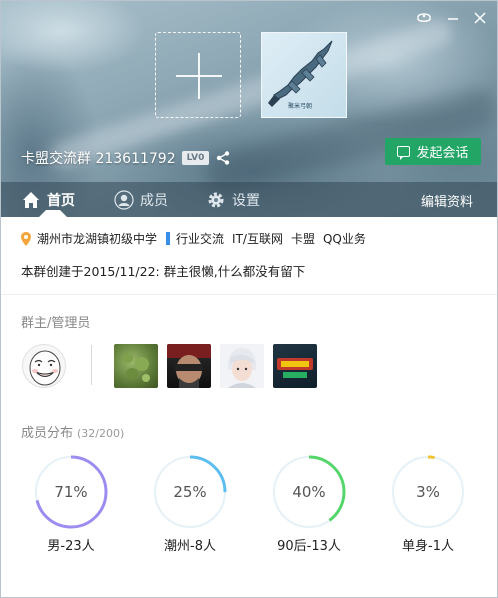 Image resolution: width=498 pixels, height=598 pixels. Describe the element at coordinates (154, 200) in the screenshot. I see `tab-members-label: 成员` at that location.